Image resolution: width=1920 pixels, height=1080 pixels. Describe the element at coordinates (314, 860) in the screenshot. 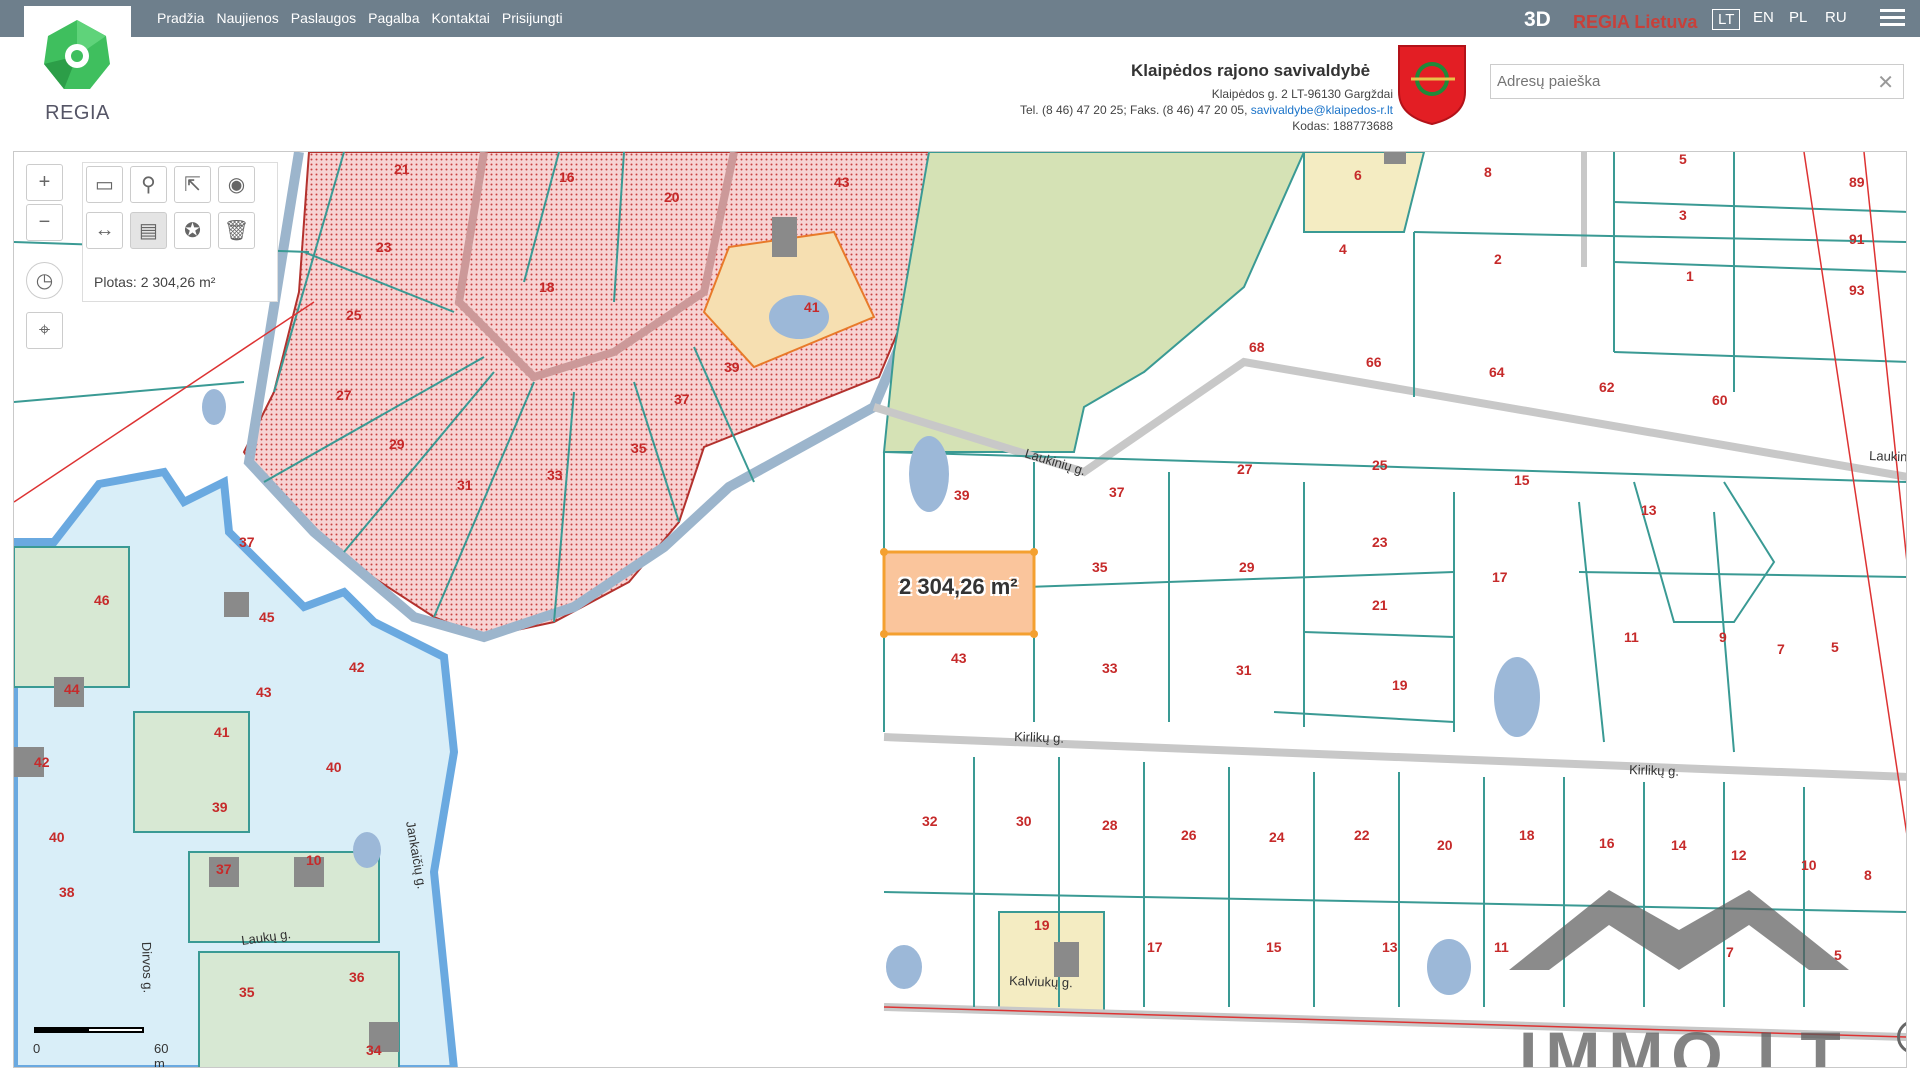

I see `parcel-number: 10` at that location.